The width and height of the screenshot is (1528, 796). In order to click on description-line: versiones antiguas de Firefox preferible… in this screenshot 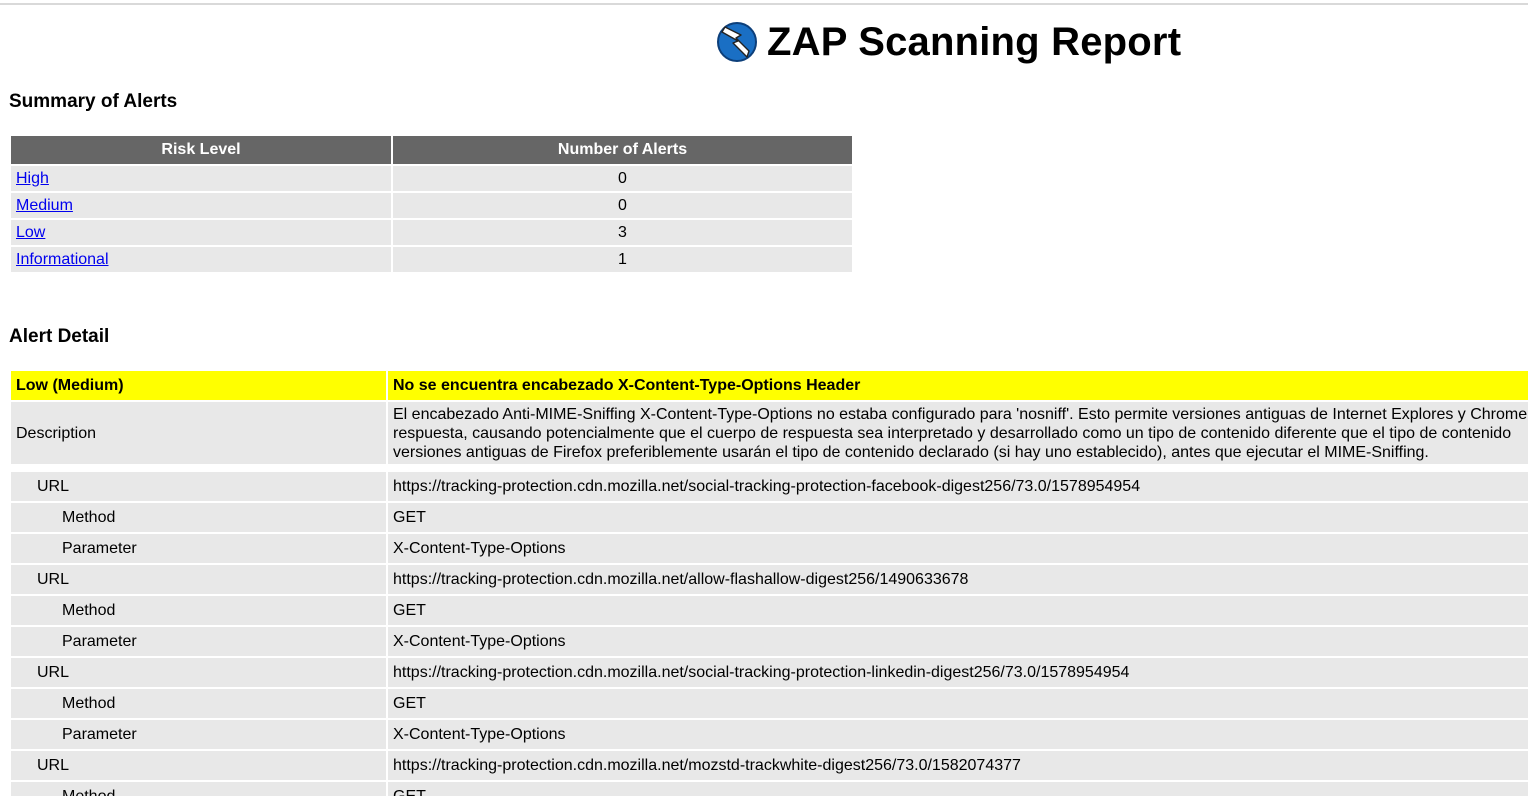, I will do `click(911, 452)`.